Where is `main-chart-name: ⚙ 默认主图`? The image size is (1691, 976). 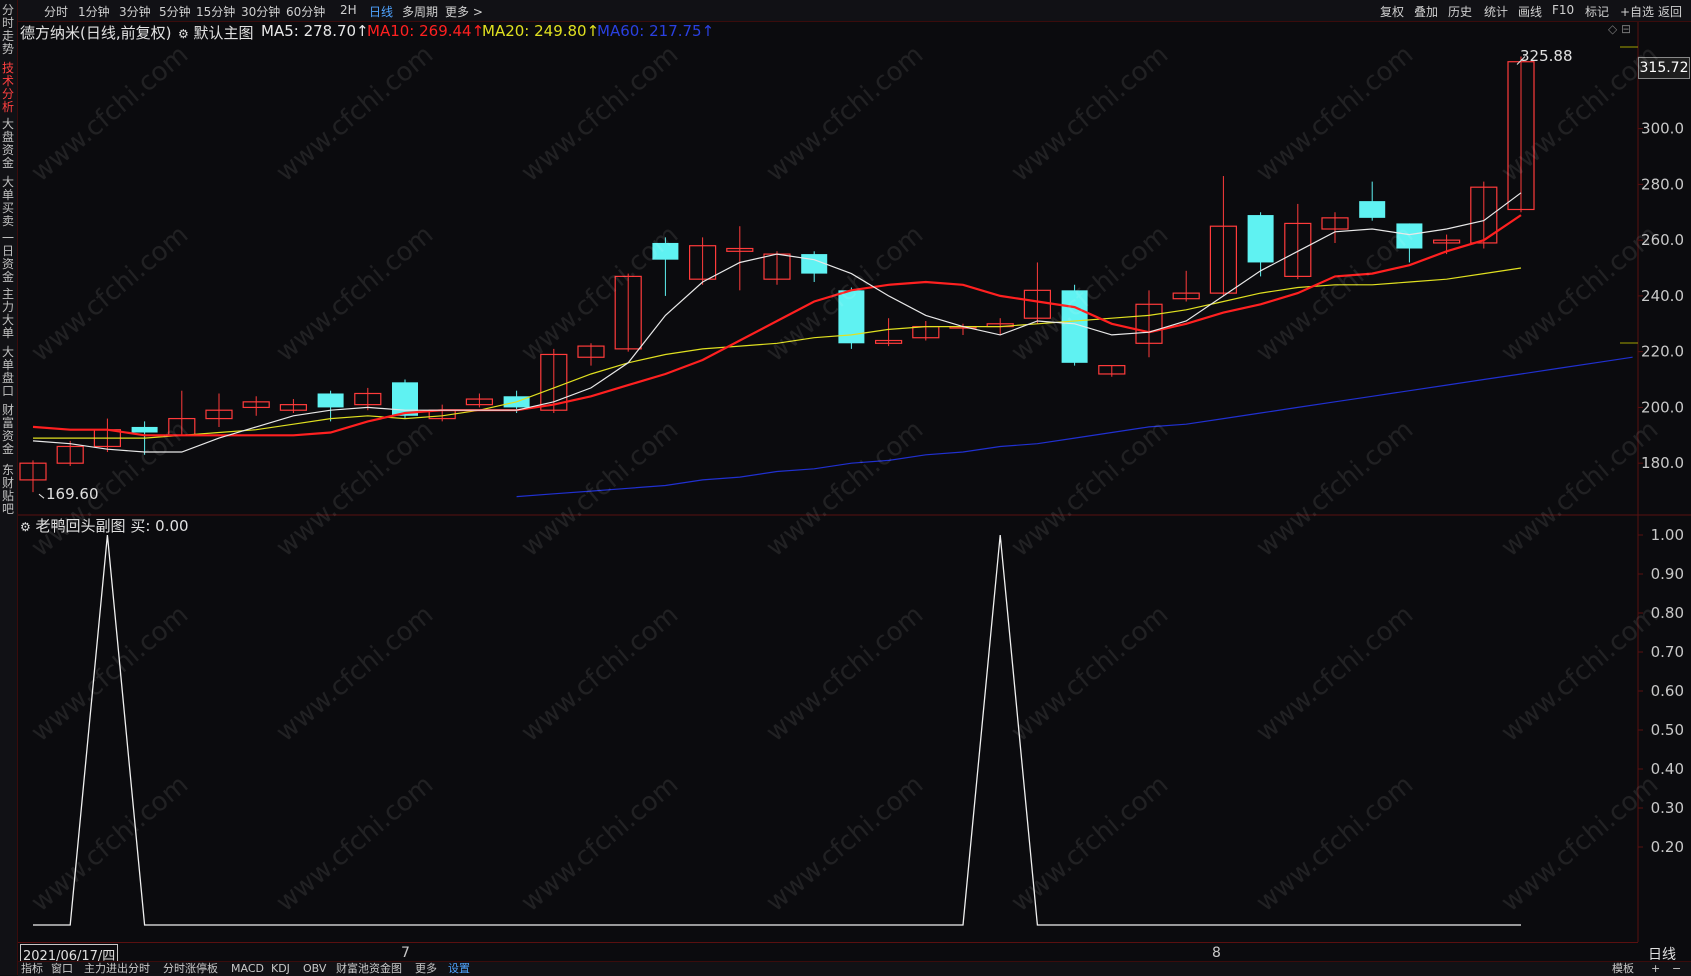
main-chart-name: ⚙ 默认主图 is located at coordinates (216, 32).